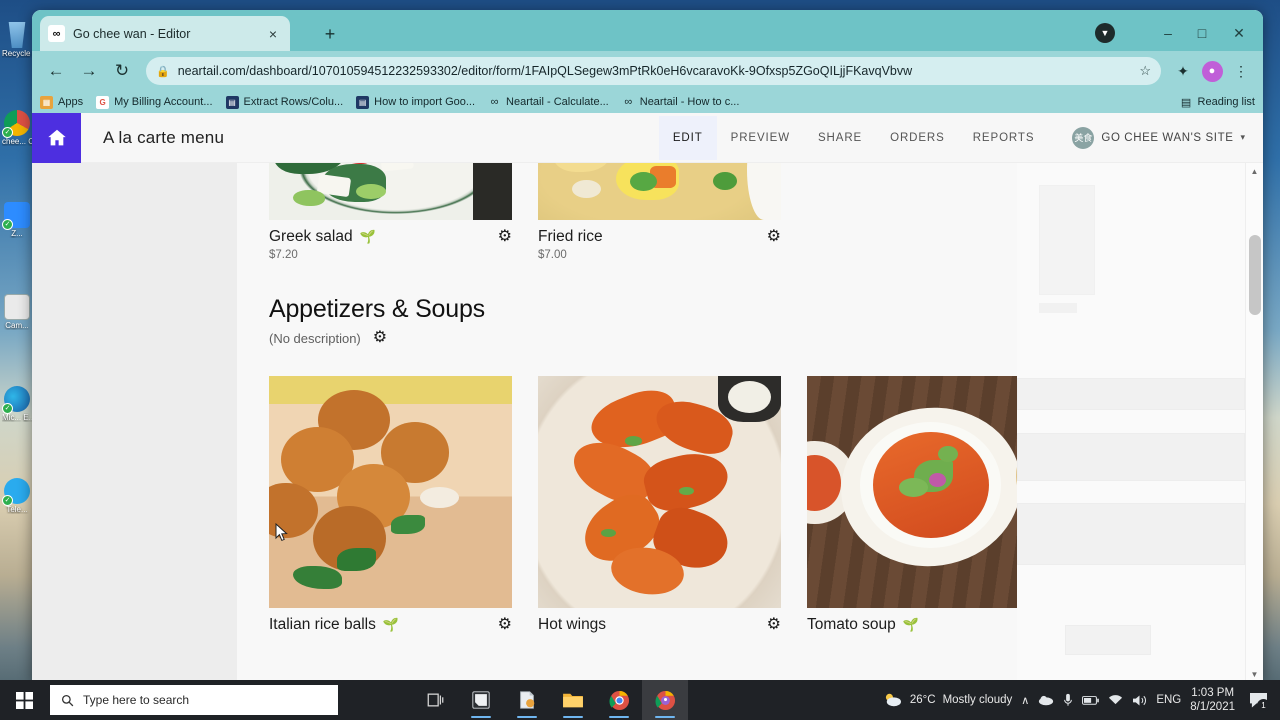 Image resolution: width=1280 pixels, height=720 pixels. I want to click on star-icon: ☆, so click(1145, 71).